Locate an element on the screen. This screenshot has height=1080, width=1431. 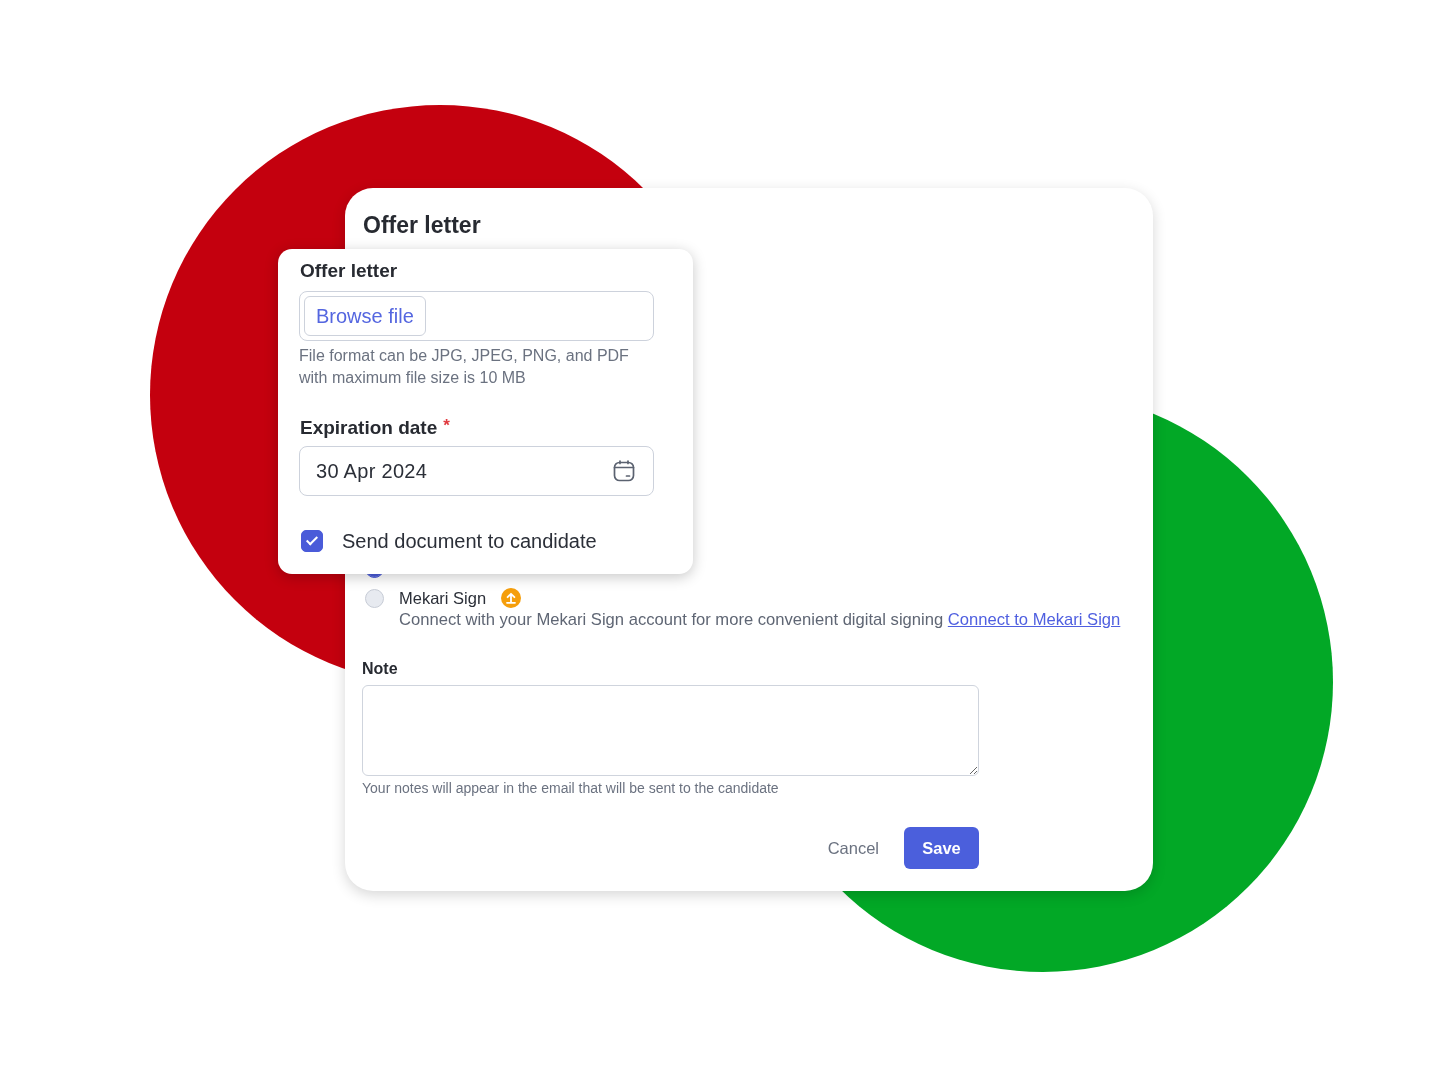
checkbox-label: Send document to candidate is located at coordinates (469, 541).